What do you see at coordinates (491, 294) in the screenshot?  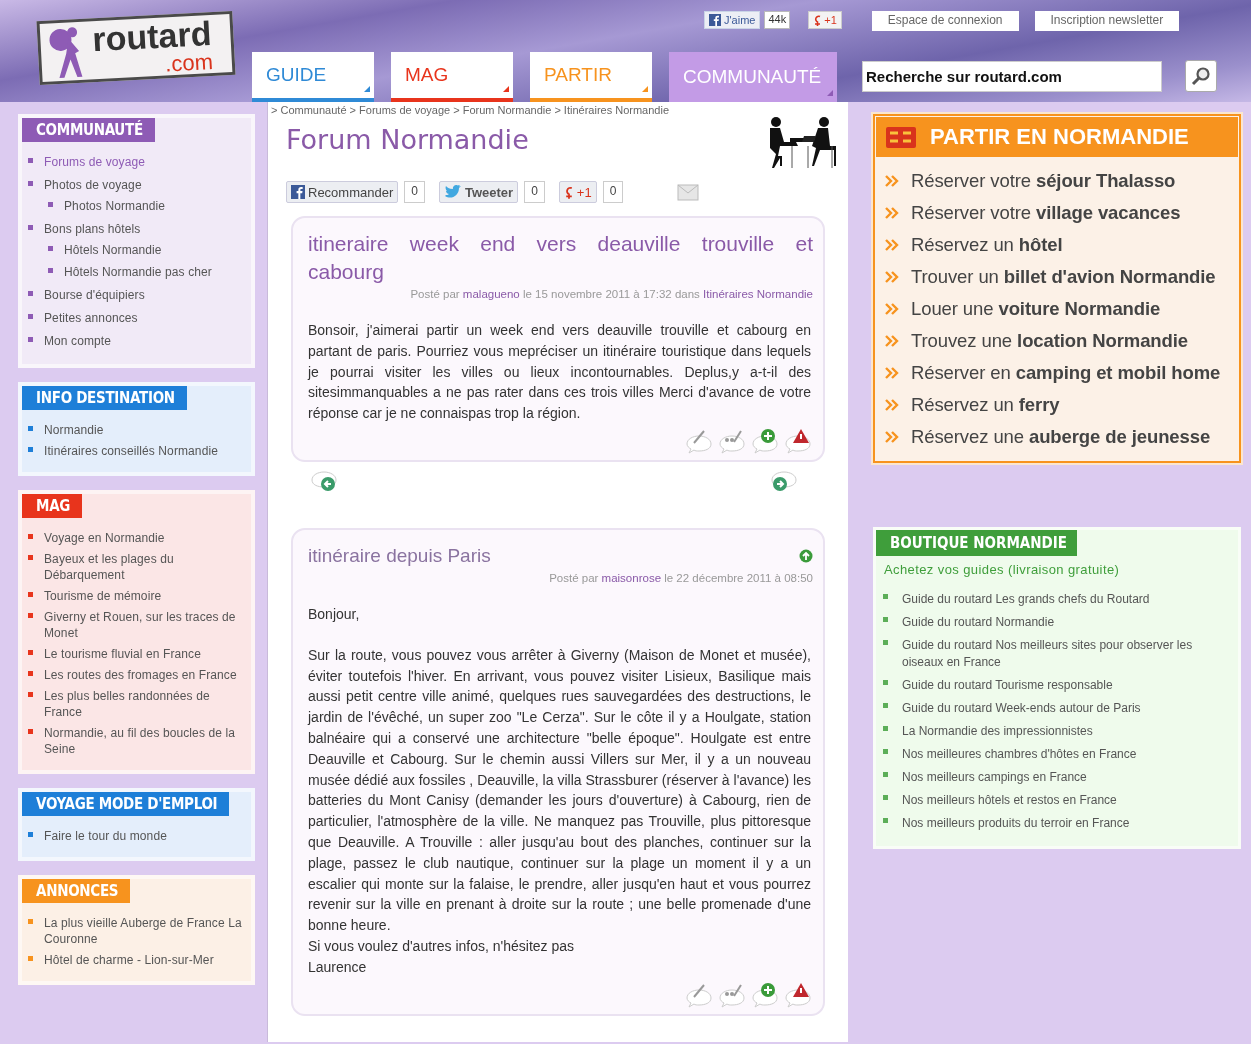 I see `author-link: malagueno` at bounding box center [491, 294].